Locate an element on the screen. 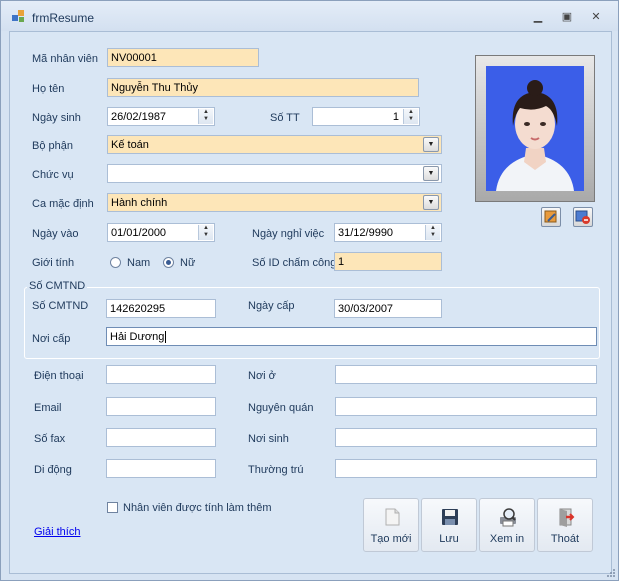 This screenshot has width=619, height=581. issue-date-field: 30/03/2007 is located at coordinates (388, 308).